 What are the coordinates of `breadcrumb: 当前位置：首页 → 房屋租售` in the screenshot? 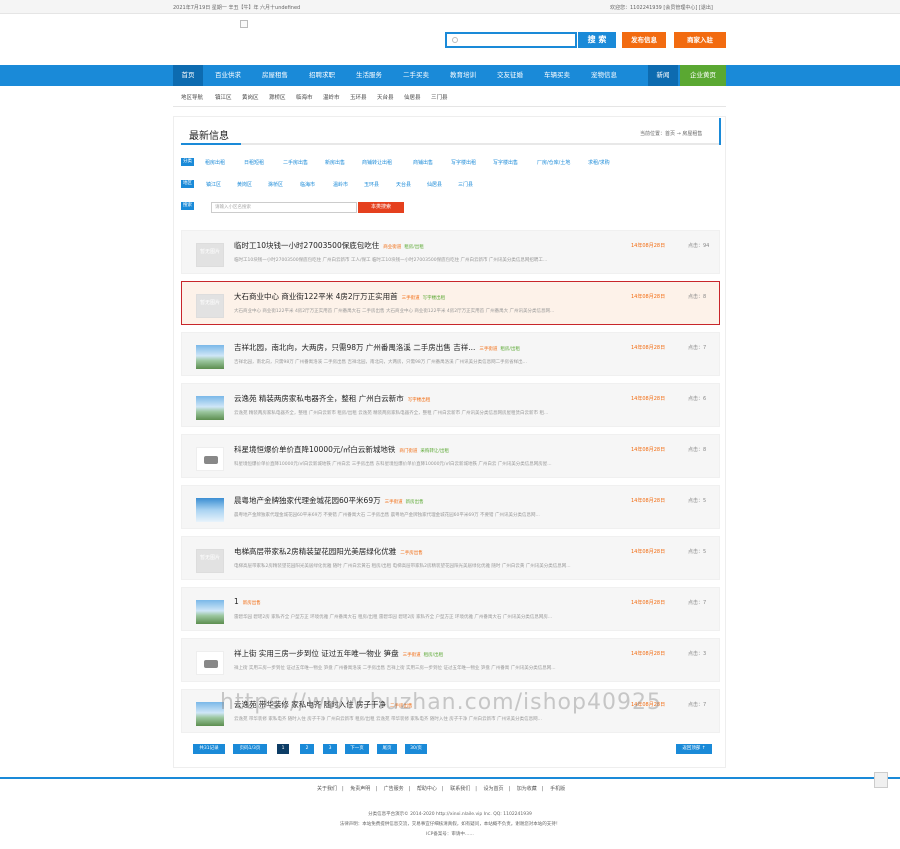 It's located at (671, 133).